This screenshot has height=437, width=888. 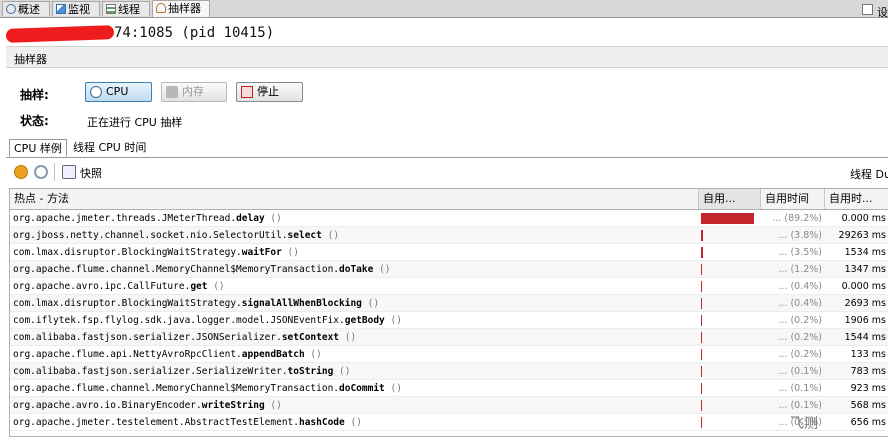 I want to click on tab-overview: 概述, so click(x=26, y=8).